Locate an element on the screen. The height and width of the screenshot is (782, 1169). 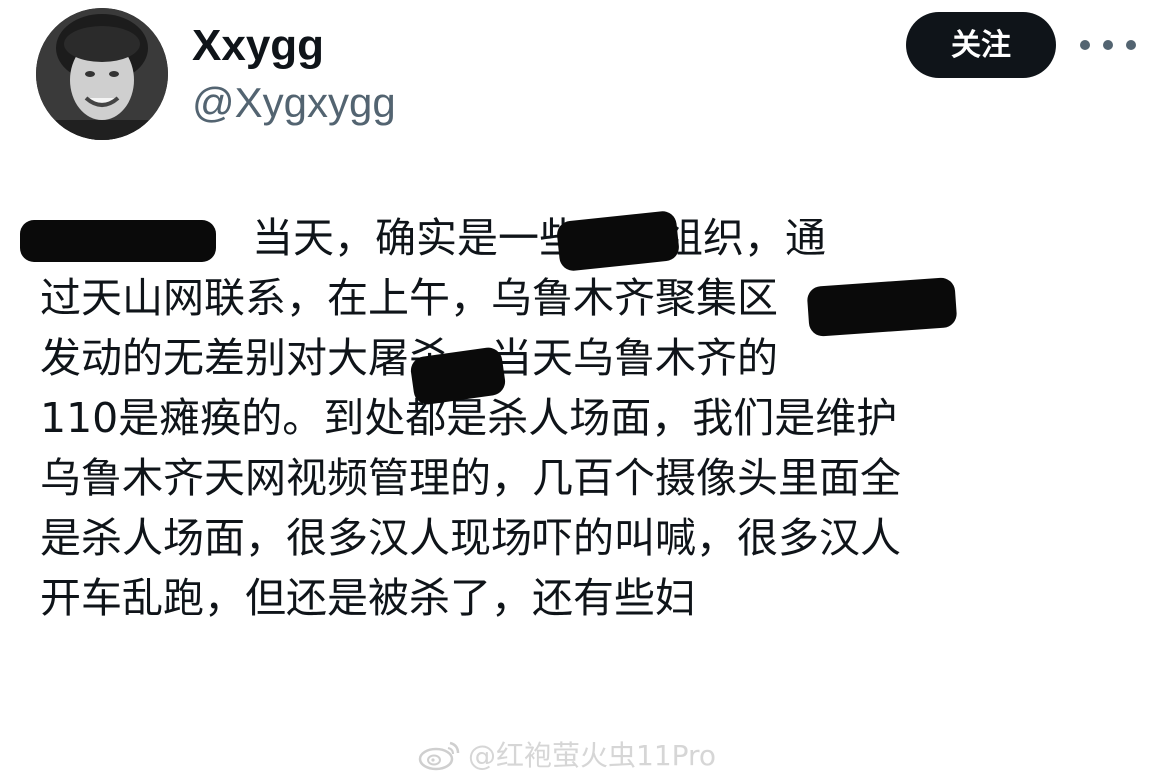
tweet-line-text: 当天，确实是一些恐怖组织，通 is located at coordinates (539, 238).